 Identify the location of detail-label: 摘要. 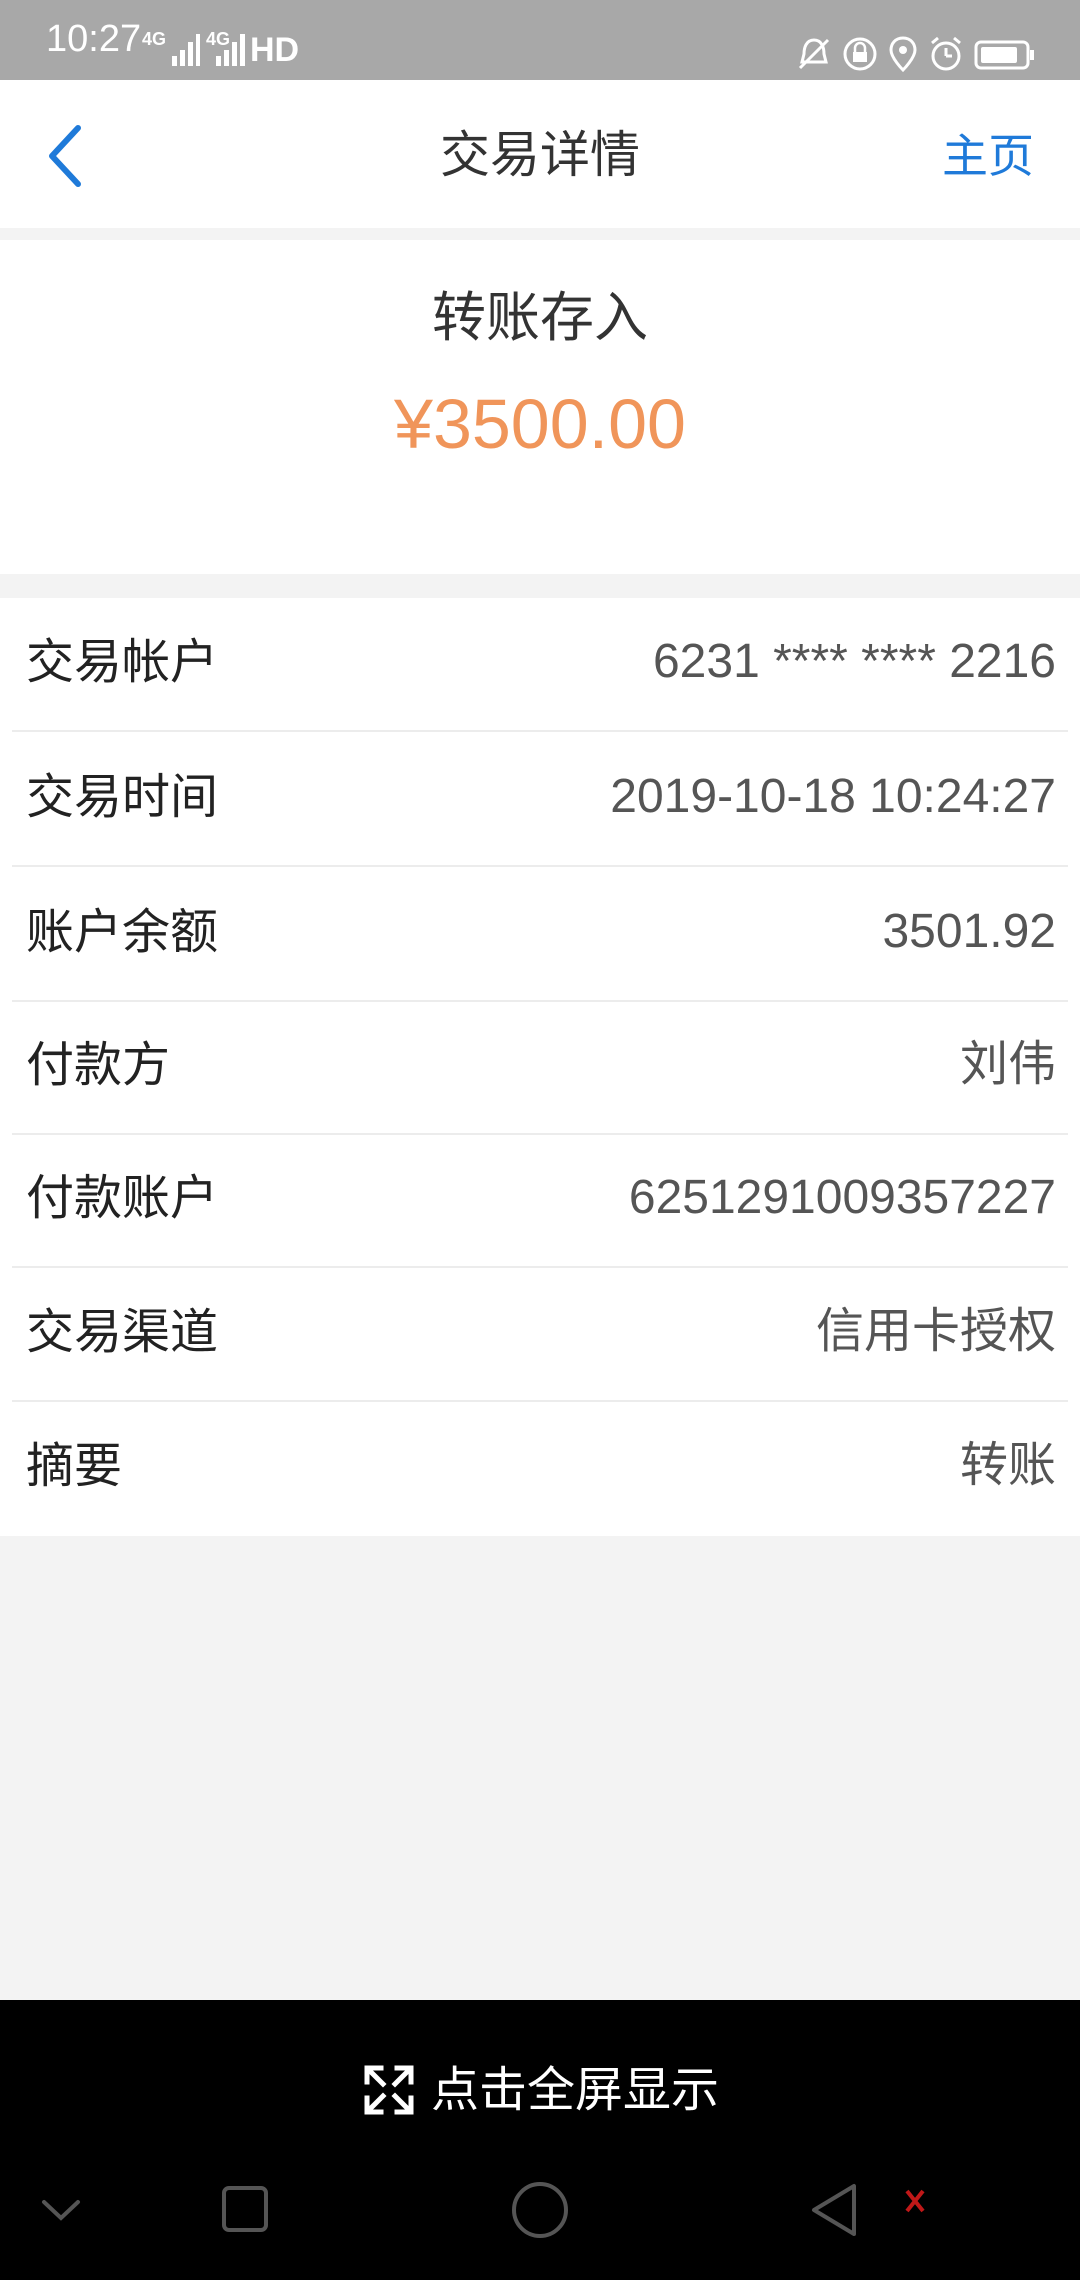
(74, 1466).